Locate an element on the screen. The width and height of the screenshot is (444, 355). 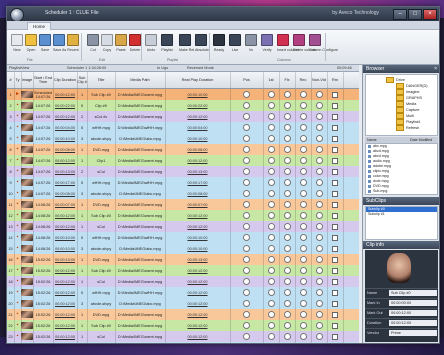
ribbon-undo-button: Undo is located at coordinates (151, 47).